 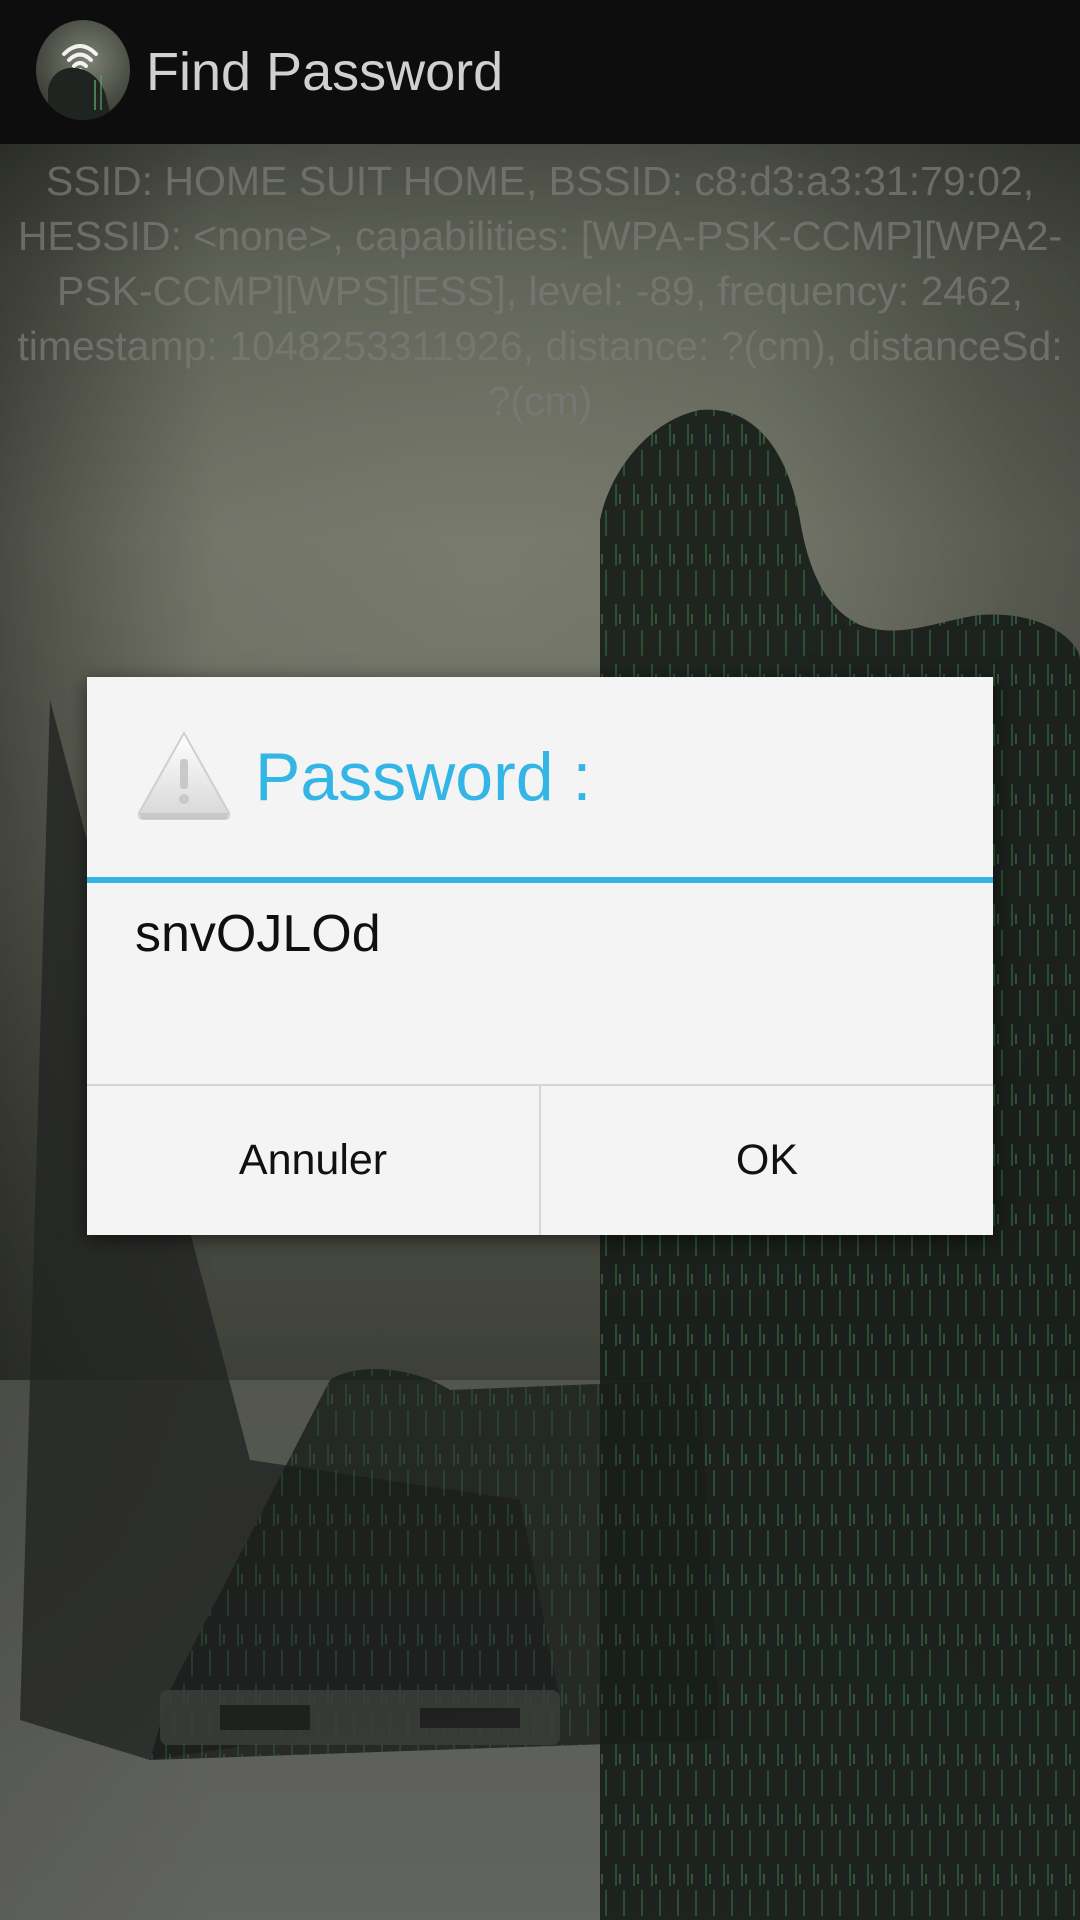 I want to click on warning-icon, so click(x=184, y=775).